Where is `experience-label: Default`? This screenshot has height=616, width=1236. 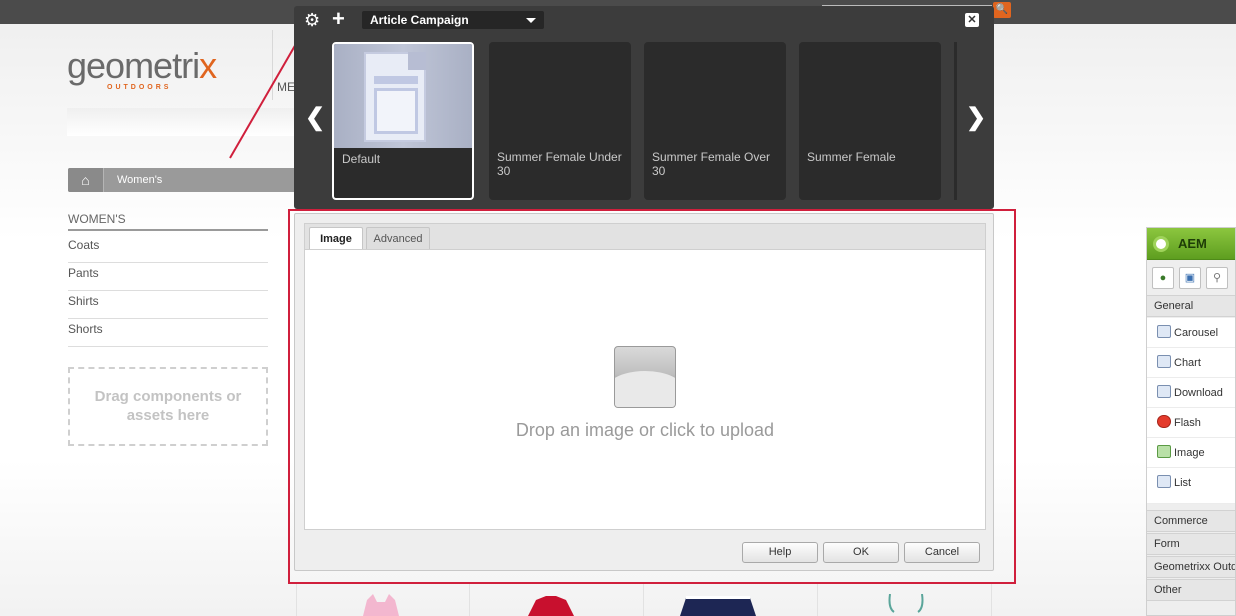 experience-label: Default is located at coordinates (361, 159).